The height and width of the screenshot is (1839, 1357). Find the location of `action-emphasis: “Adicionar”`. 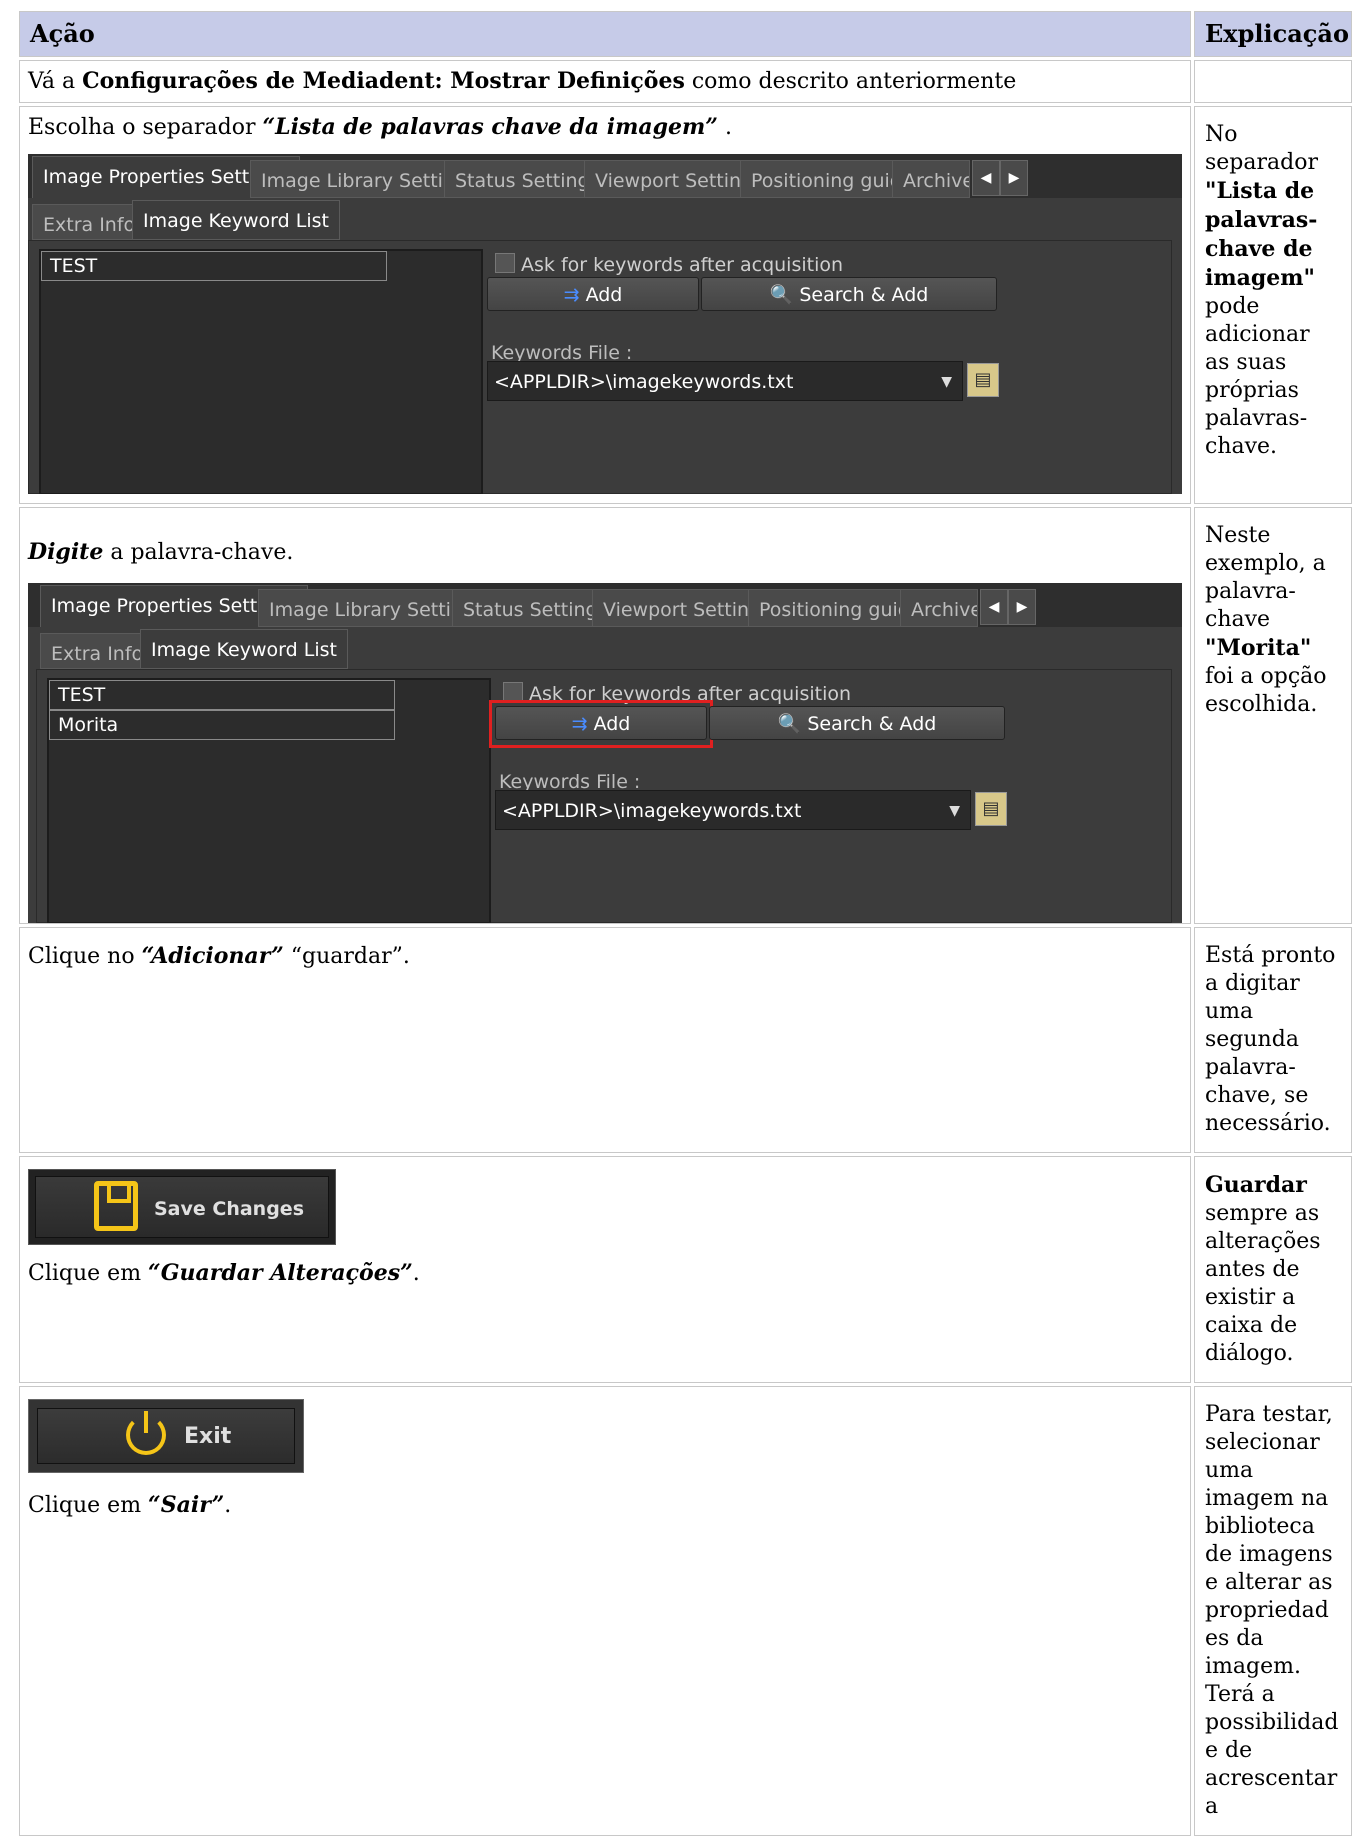

action-emphasis: “Adicionar” is located at coordinates (212, 956).